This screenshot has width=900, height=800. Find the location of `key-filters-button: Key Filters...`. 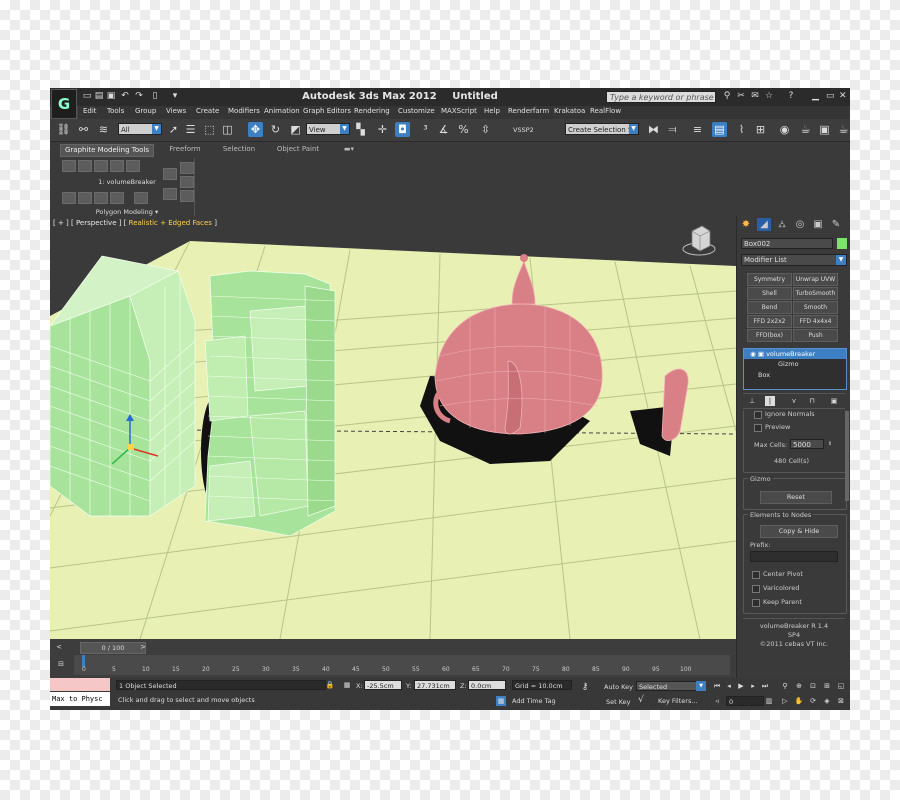

key-filters-button: Key Filters... is located at coordinates (678, 701).